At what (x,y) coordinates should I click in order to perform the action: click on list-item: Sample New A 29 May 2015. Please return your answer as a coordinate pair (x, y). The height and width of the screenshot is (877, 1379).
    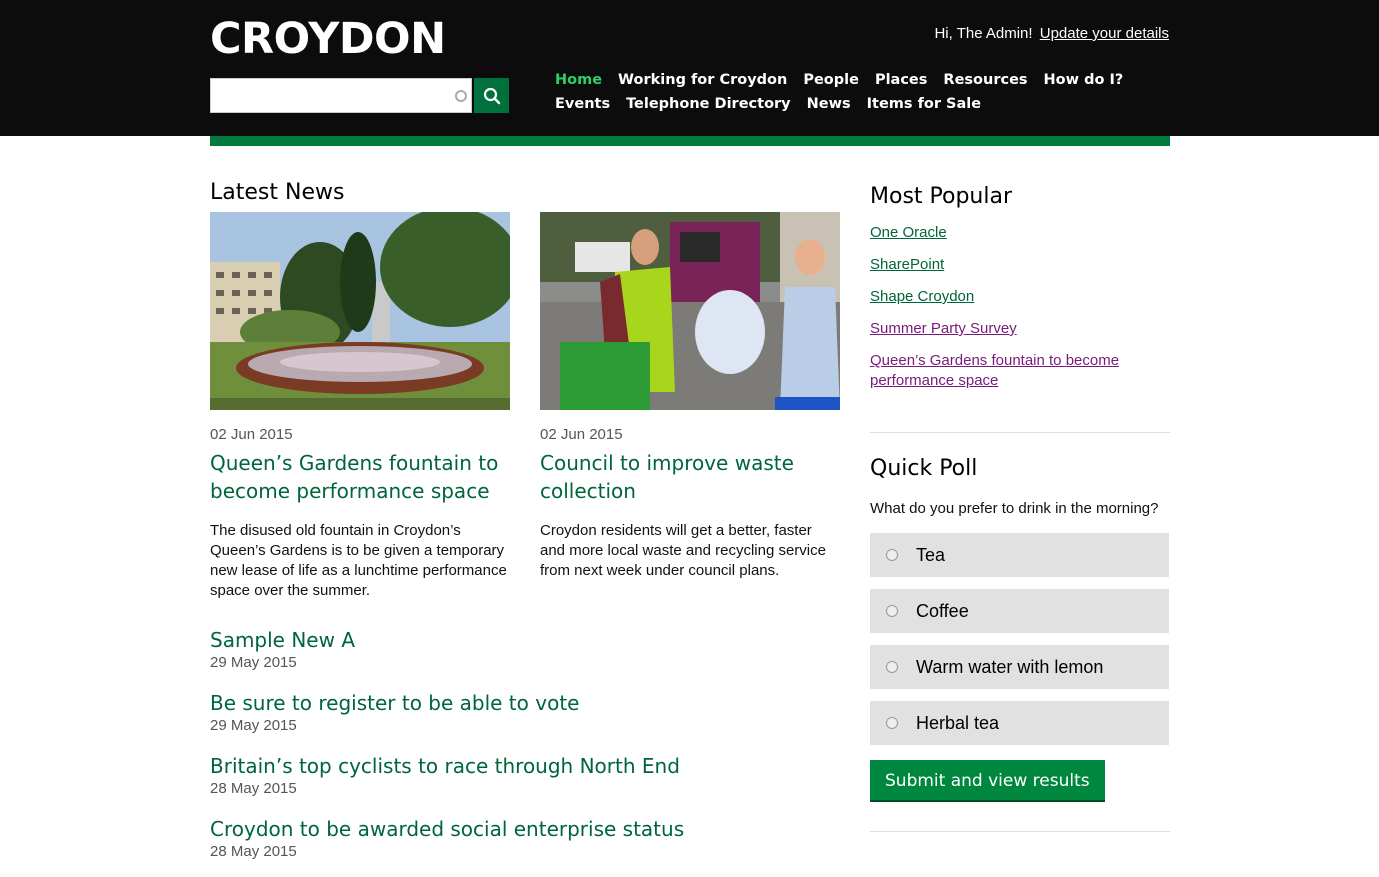
    Looking at the image, I should click on (520, 658).